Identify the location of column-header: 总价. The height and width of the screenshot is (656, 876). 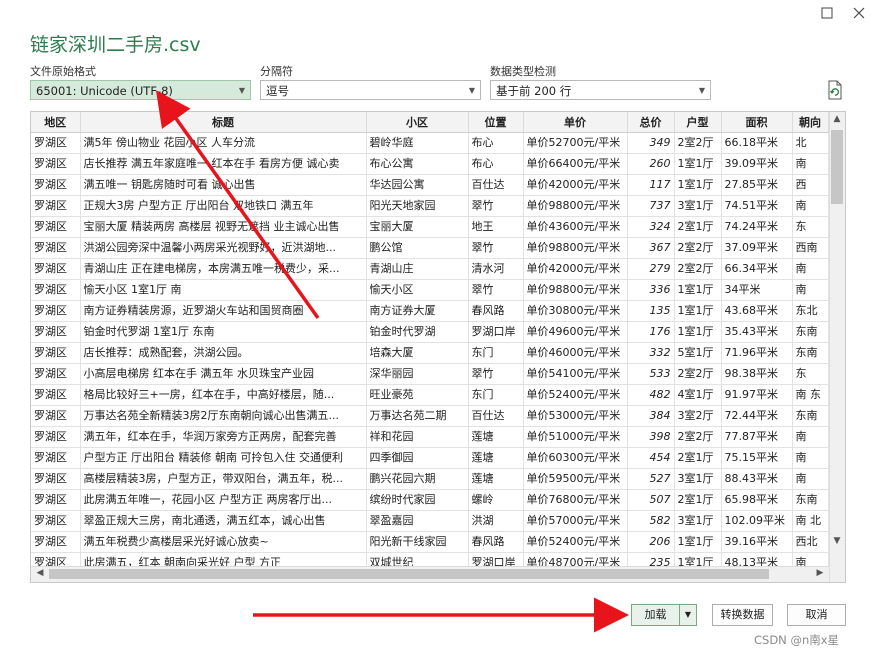
(651, 122).